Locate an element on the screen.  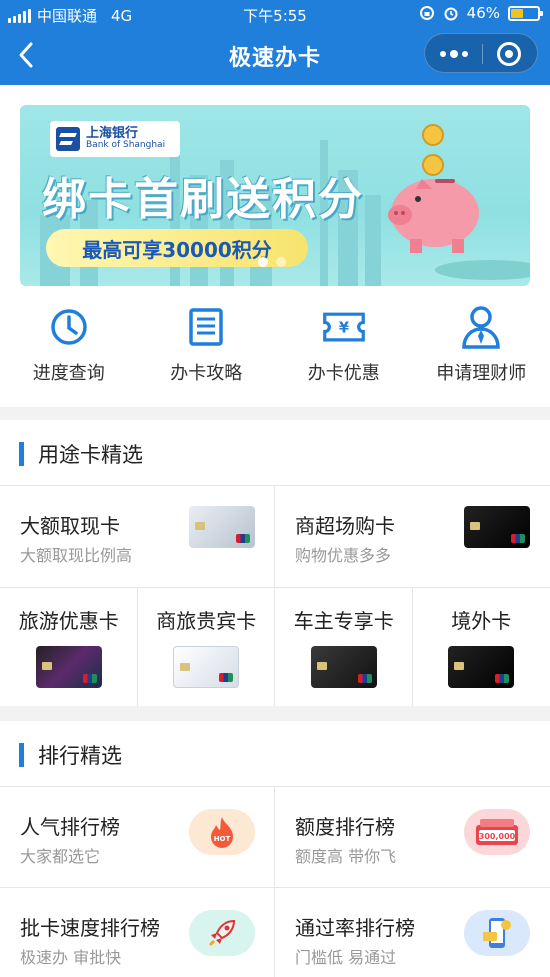
banner-headline: 绑卡首刷送积分 is located at coordinates (203, 199).